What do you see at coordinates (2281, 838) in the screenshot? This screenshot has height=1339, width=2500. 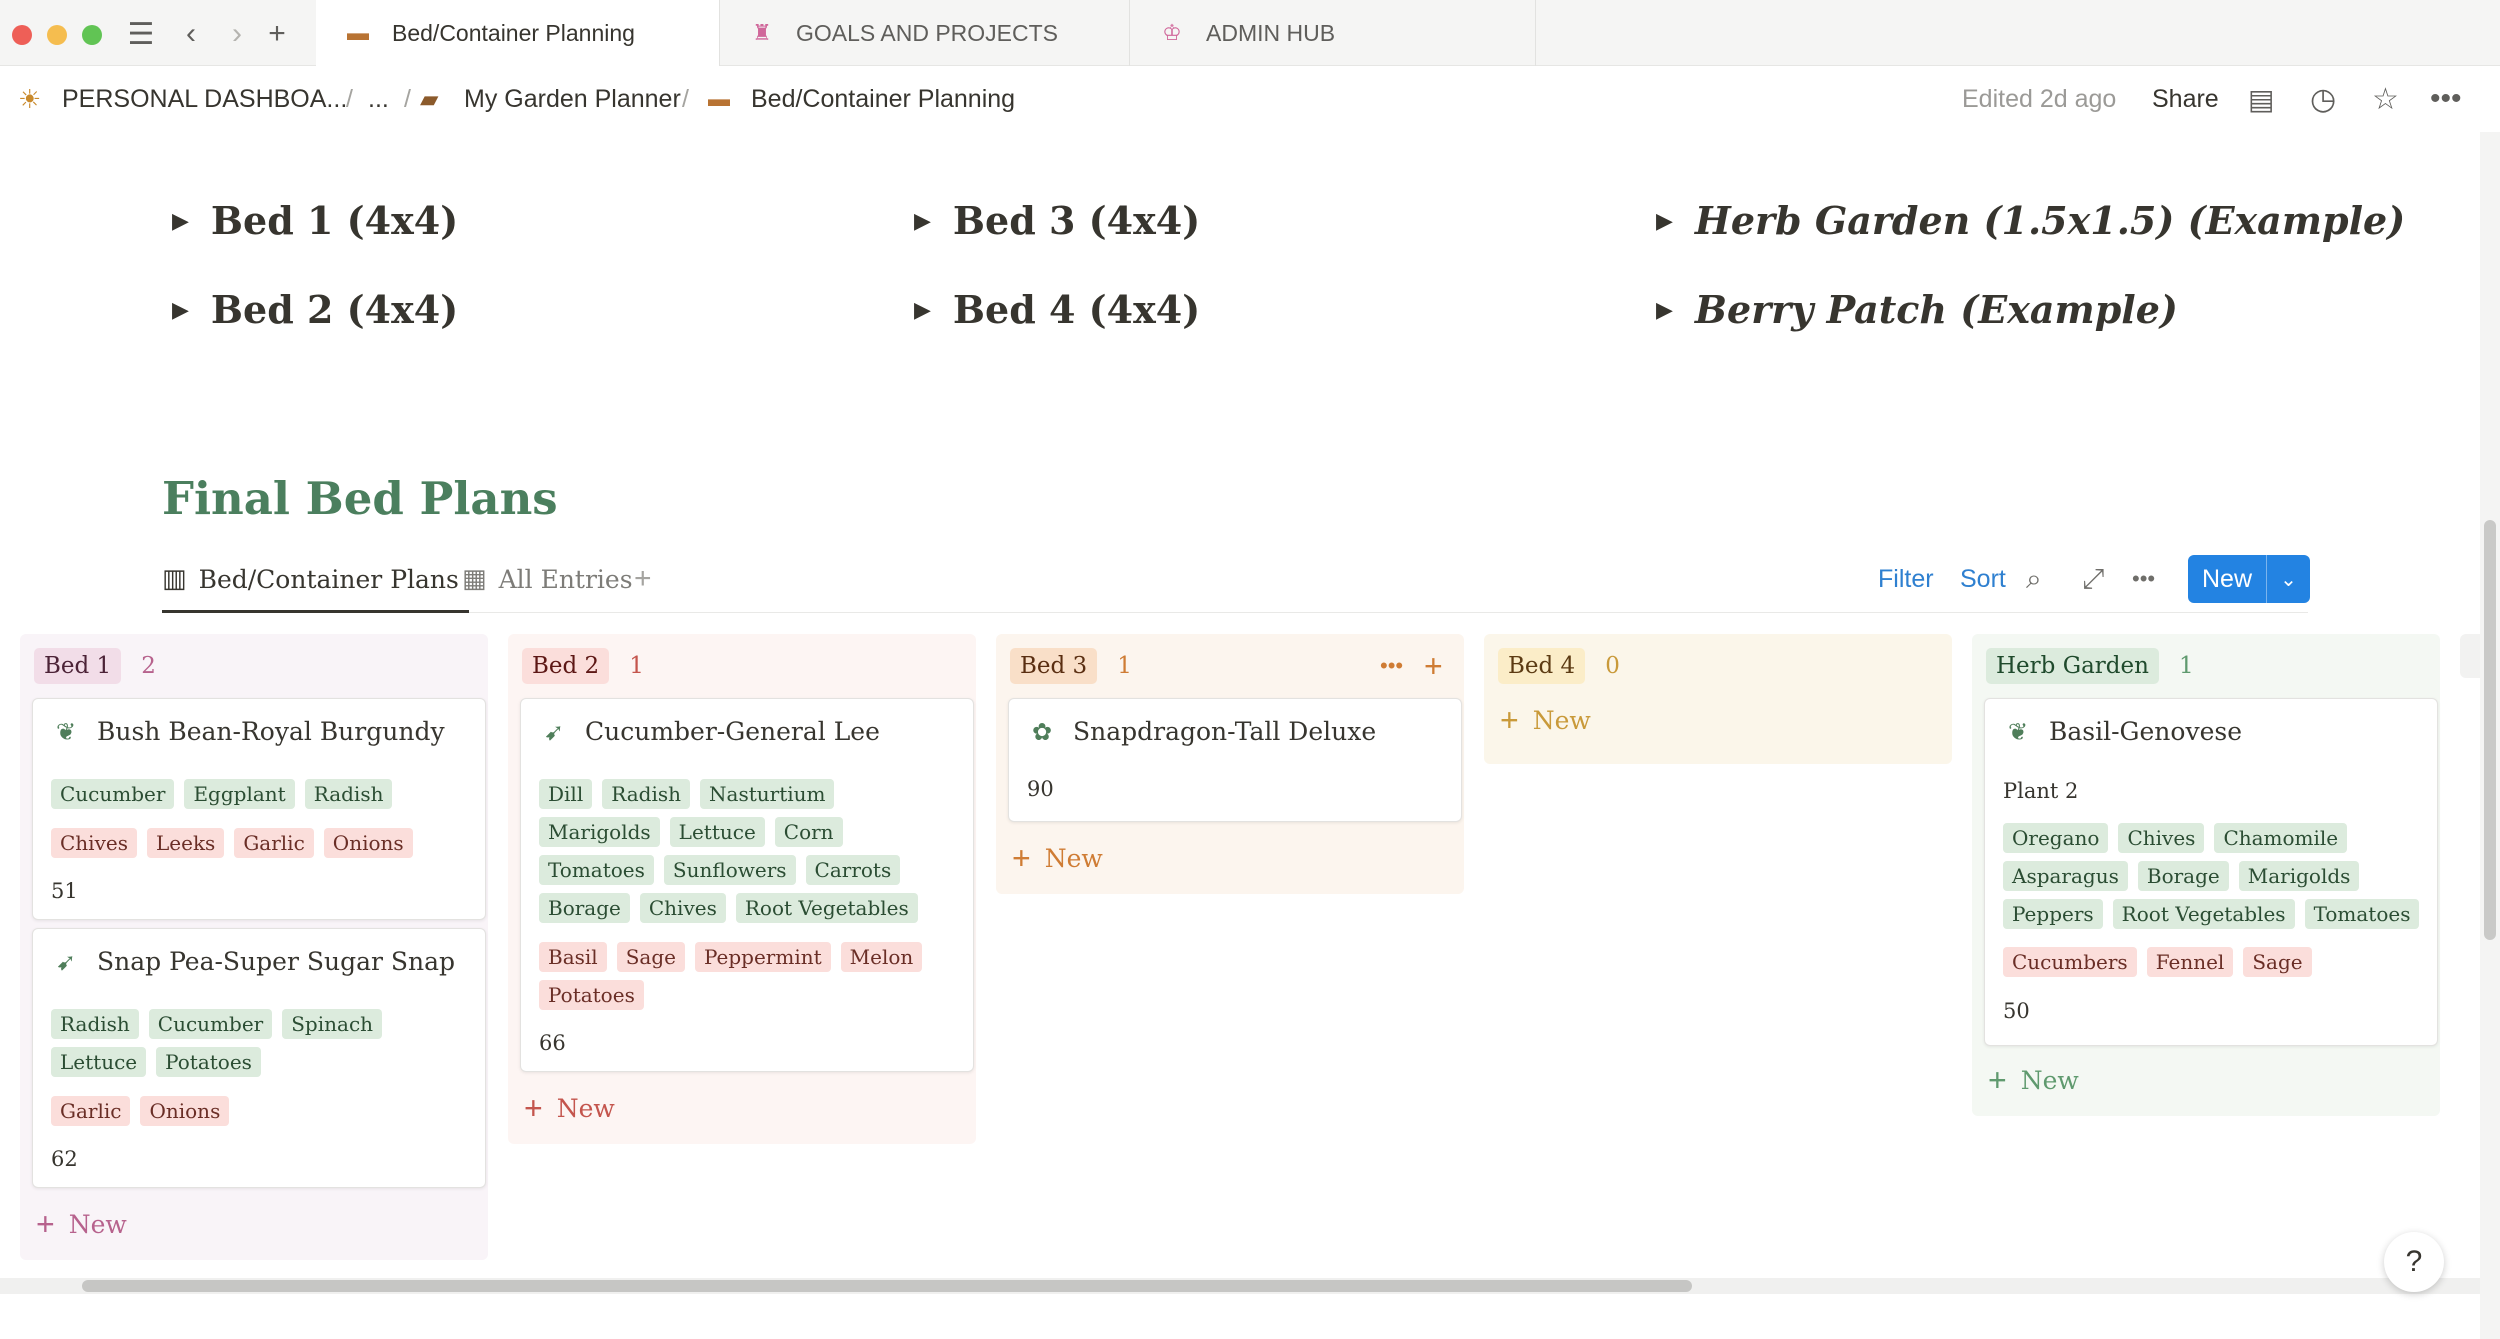 I see `tag: Chamomile` at bounding box center [2281, 838].